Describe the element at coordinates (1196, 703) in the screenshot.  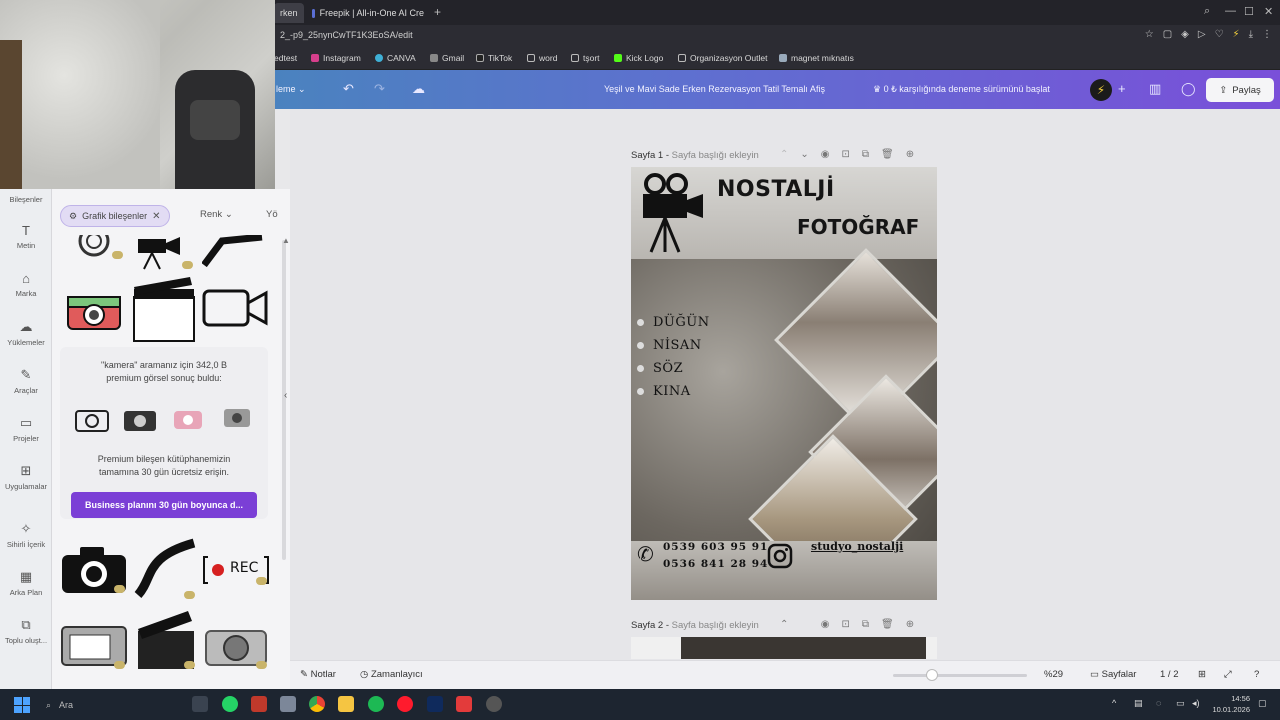
I see `volume-icon: ◂)` at that location.